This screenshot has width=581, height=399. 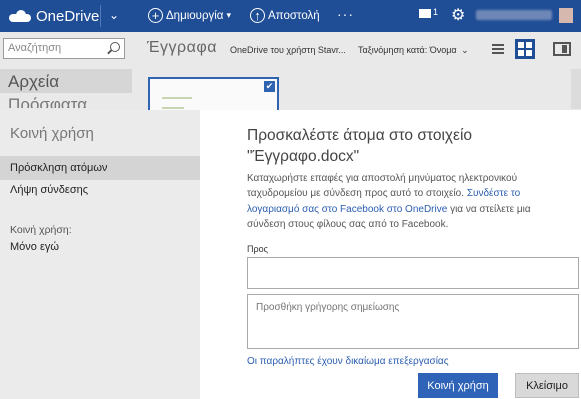 I want to click on sort-label: Ταξινόμηση κατά: Όνομα, so click(x=407, y=50).